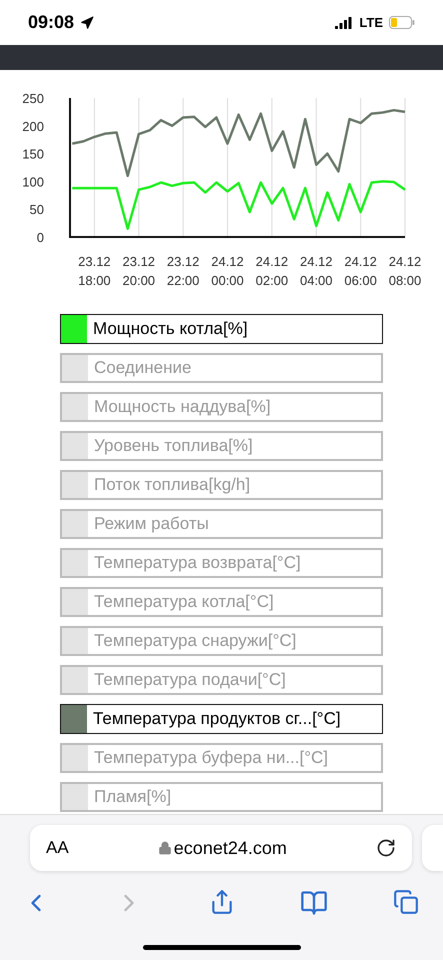 This screenshot has width=443, height=960. What do you see at coordinates (221, 485) in the screenshot?
I see `legend-item: Поток топлива[kg/h]` at bounding box center [221, 485].